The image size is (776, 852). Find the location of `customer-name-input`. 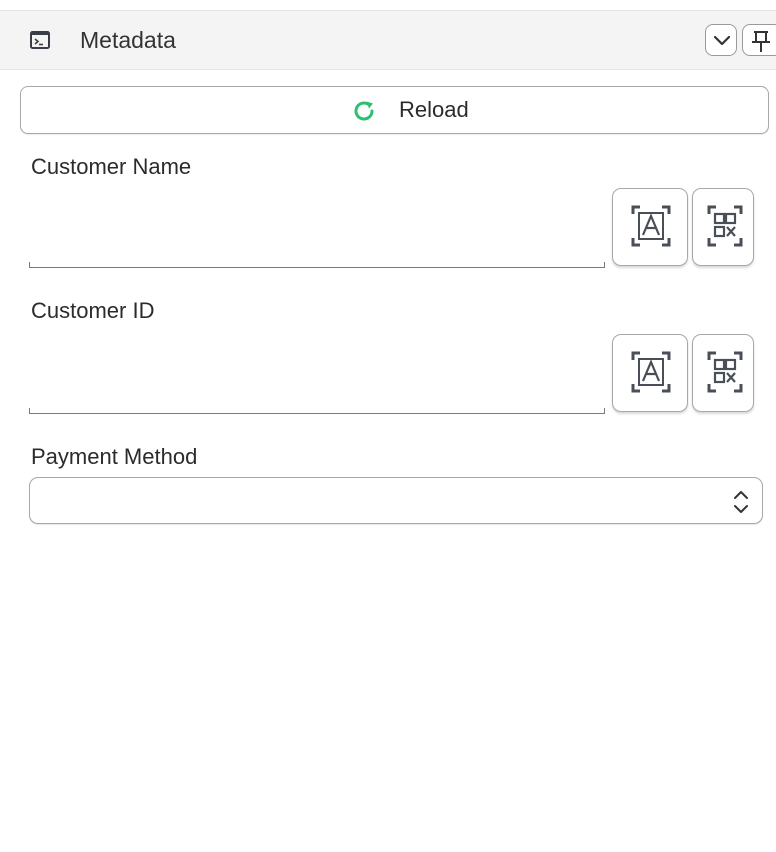

customer-name-input is located at coordinates (317, 229).